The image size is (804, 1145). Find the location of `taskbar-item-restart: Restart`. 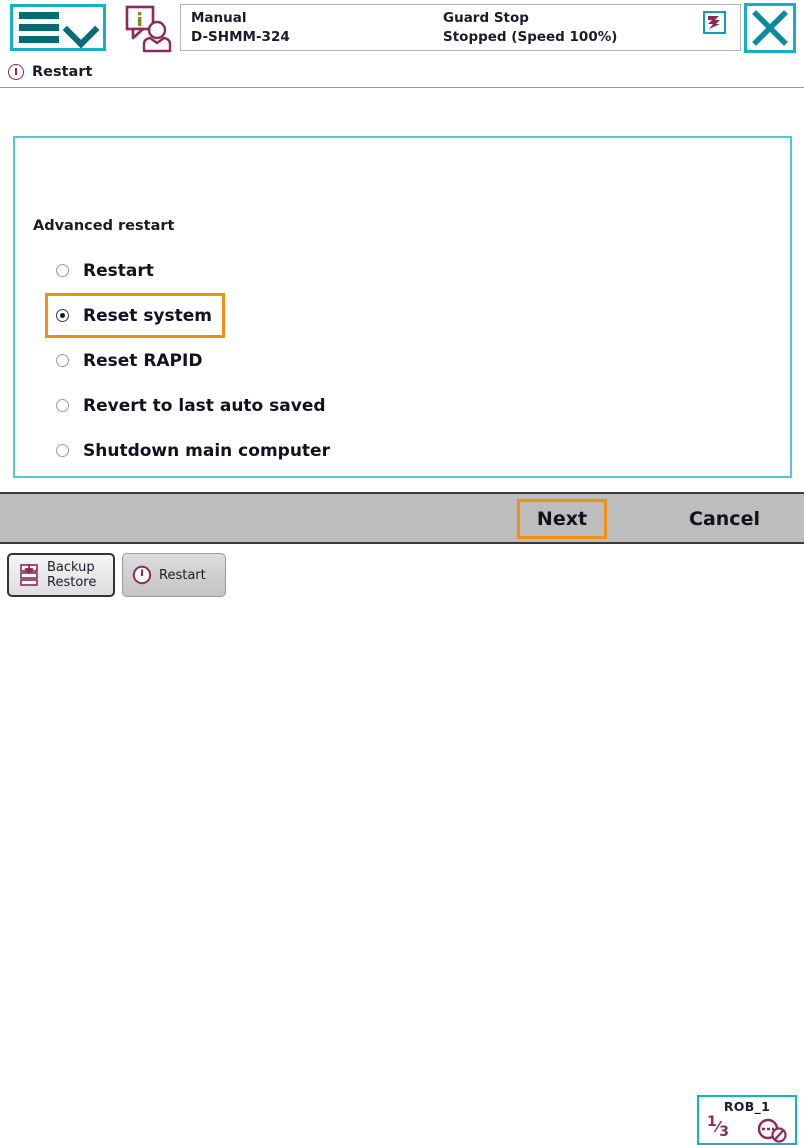

taskbar-item-restart: Restart is located at coordinates (174, 575).